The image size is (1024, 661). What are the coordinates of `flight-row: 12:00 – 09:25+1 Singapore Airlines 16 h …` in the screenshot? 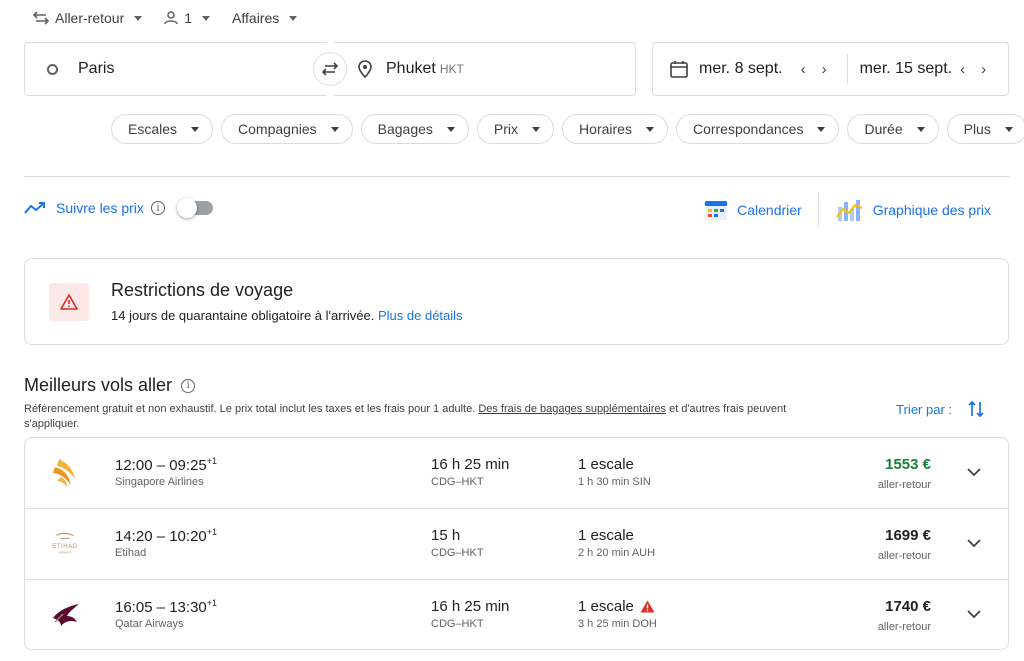 It's located at (516, 473).